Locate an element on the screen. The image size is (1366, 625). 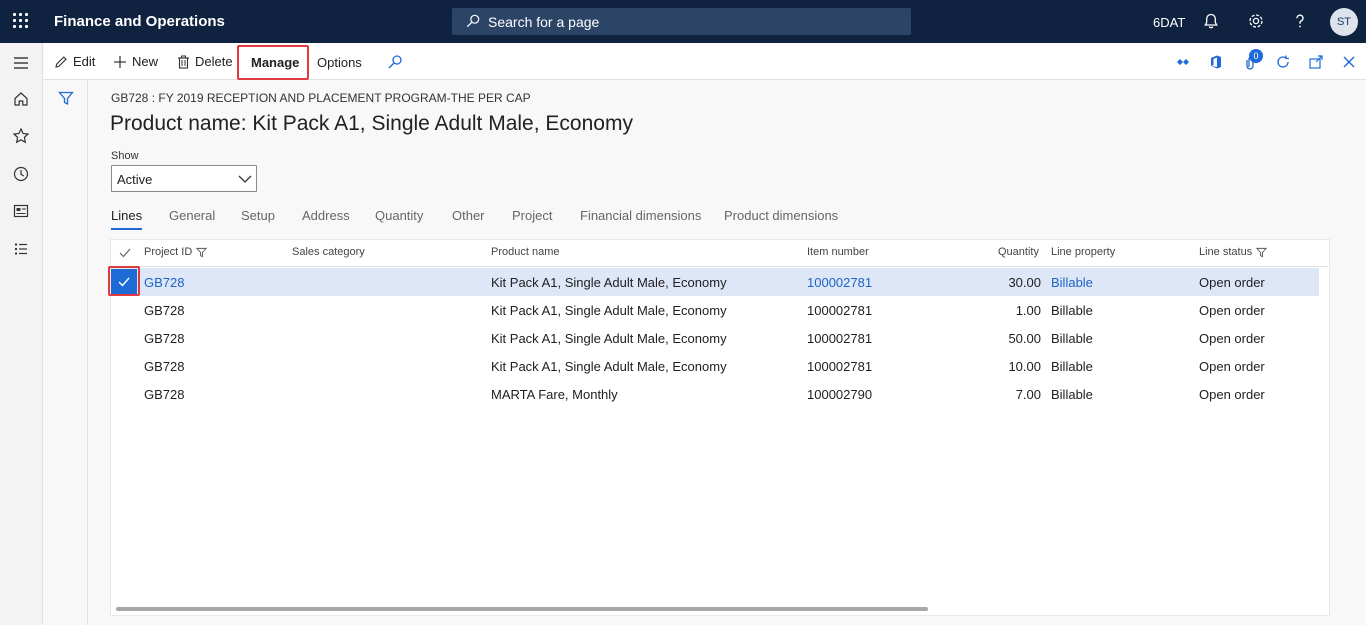
plus-icon is located at coordinates (120, 61).